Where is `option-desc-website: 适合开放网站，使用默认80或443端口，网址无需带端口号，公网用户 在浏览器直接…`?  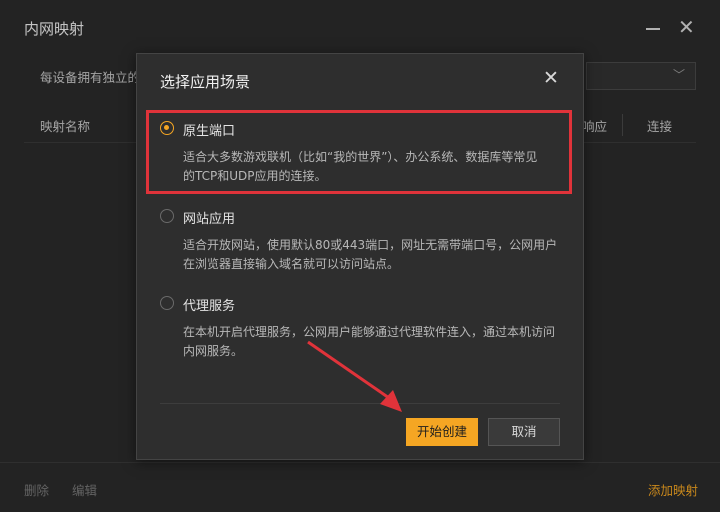
option-desc-website: 适合开放网站，使用默认80或443端口，网址无需带端口号，公网用户 在浏览器直接… is located at coordinates (378, 255).